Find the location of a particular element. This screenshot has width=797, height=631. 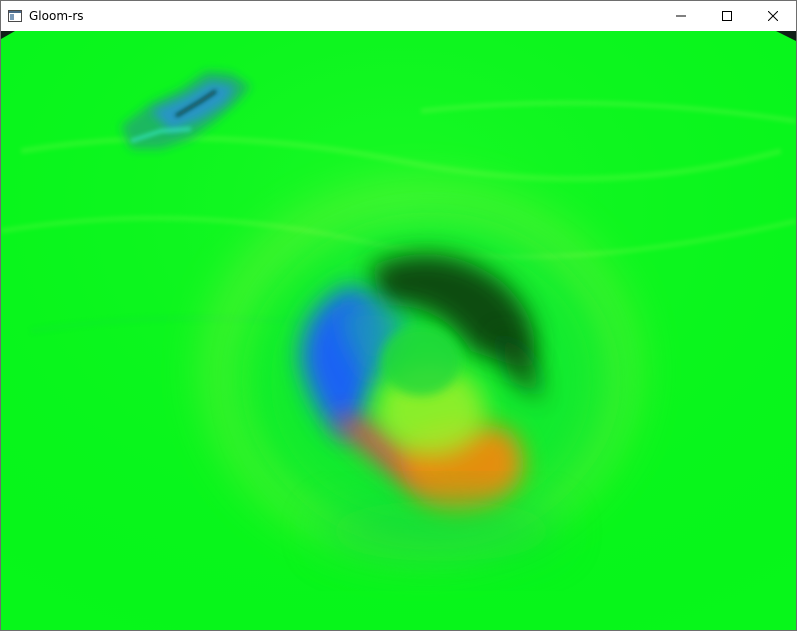

maximize-button is located at coordinates (727, 16).